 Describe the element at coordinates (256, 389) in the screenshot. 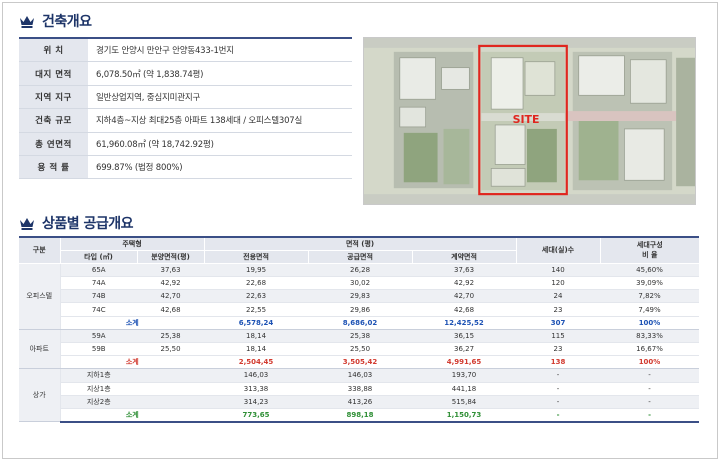

I see `cell-exclusive: 313,38` at that location.